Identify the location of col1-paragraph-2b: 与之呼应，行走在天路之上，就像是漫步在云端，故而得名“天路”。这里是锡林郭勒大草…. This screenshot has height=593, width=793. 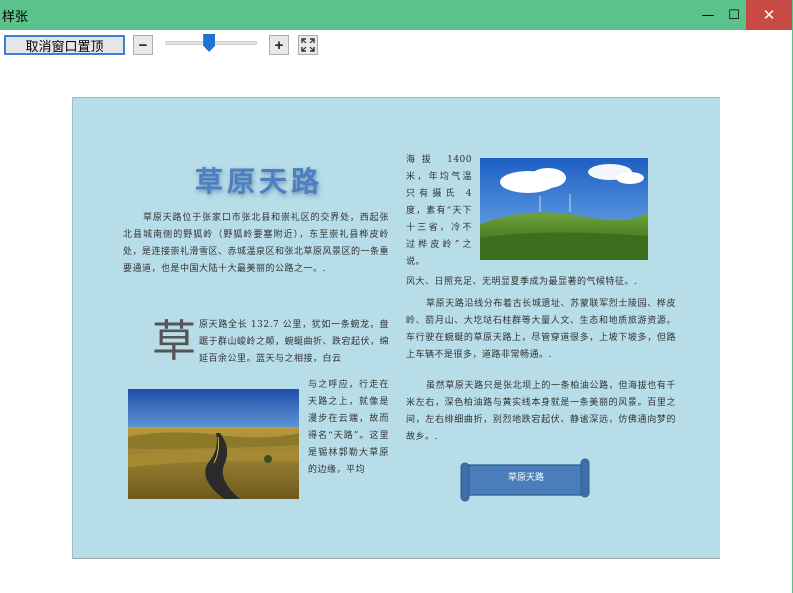
(348, 427).